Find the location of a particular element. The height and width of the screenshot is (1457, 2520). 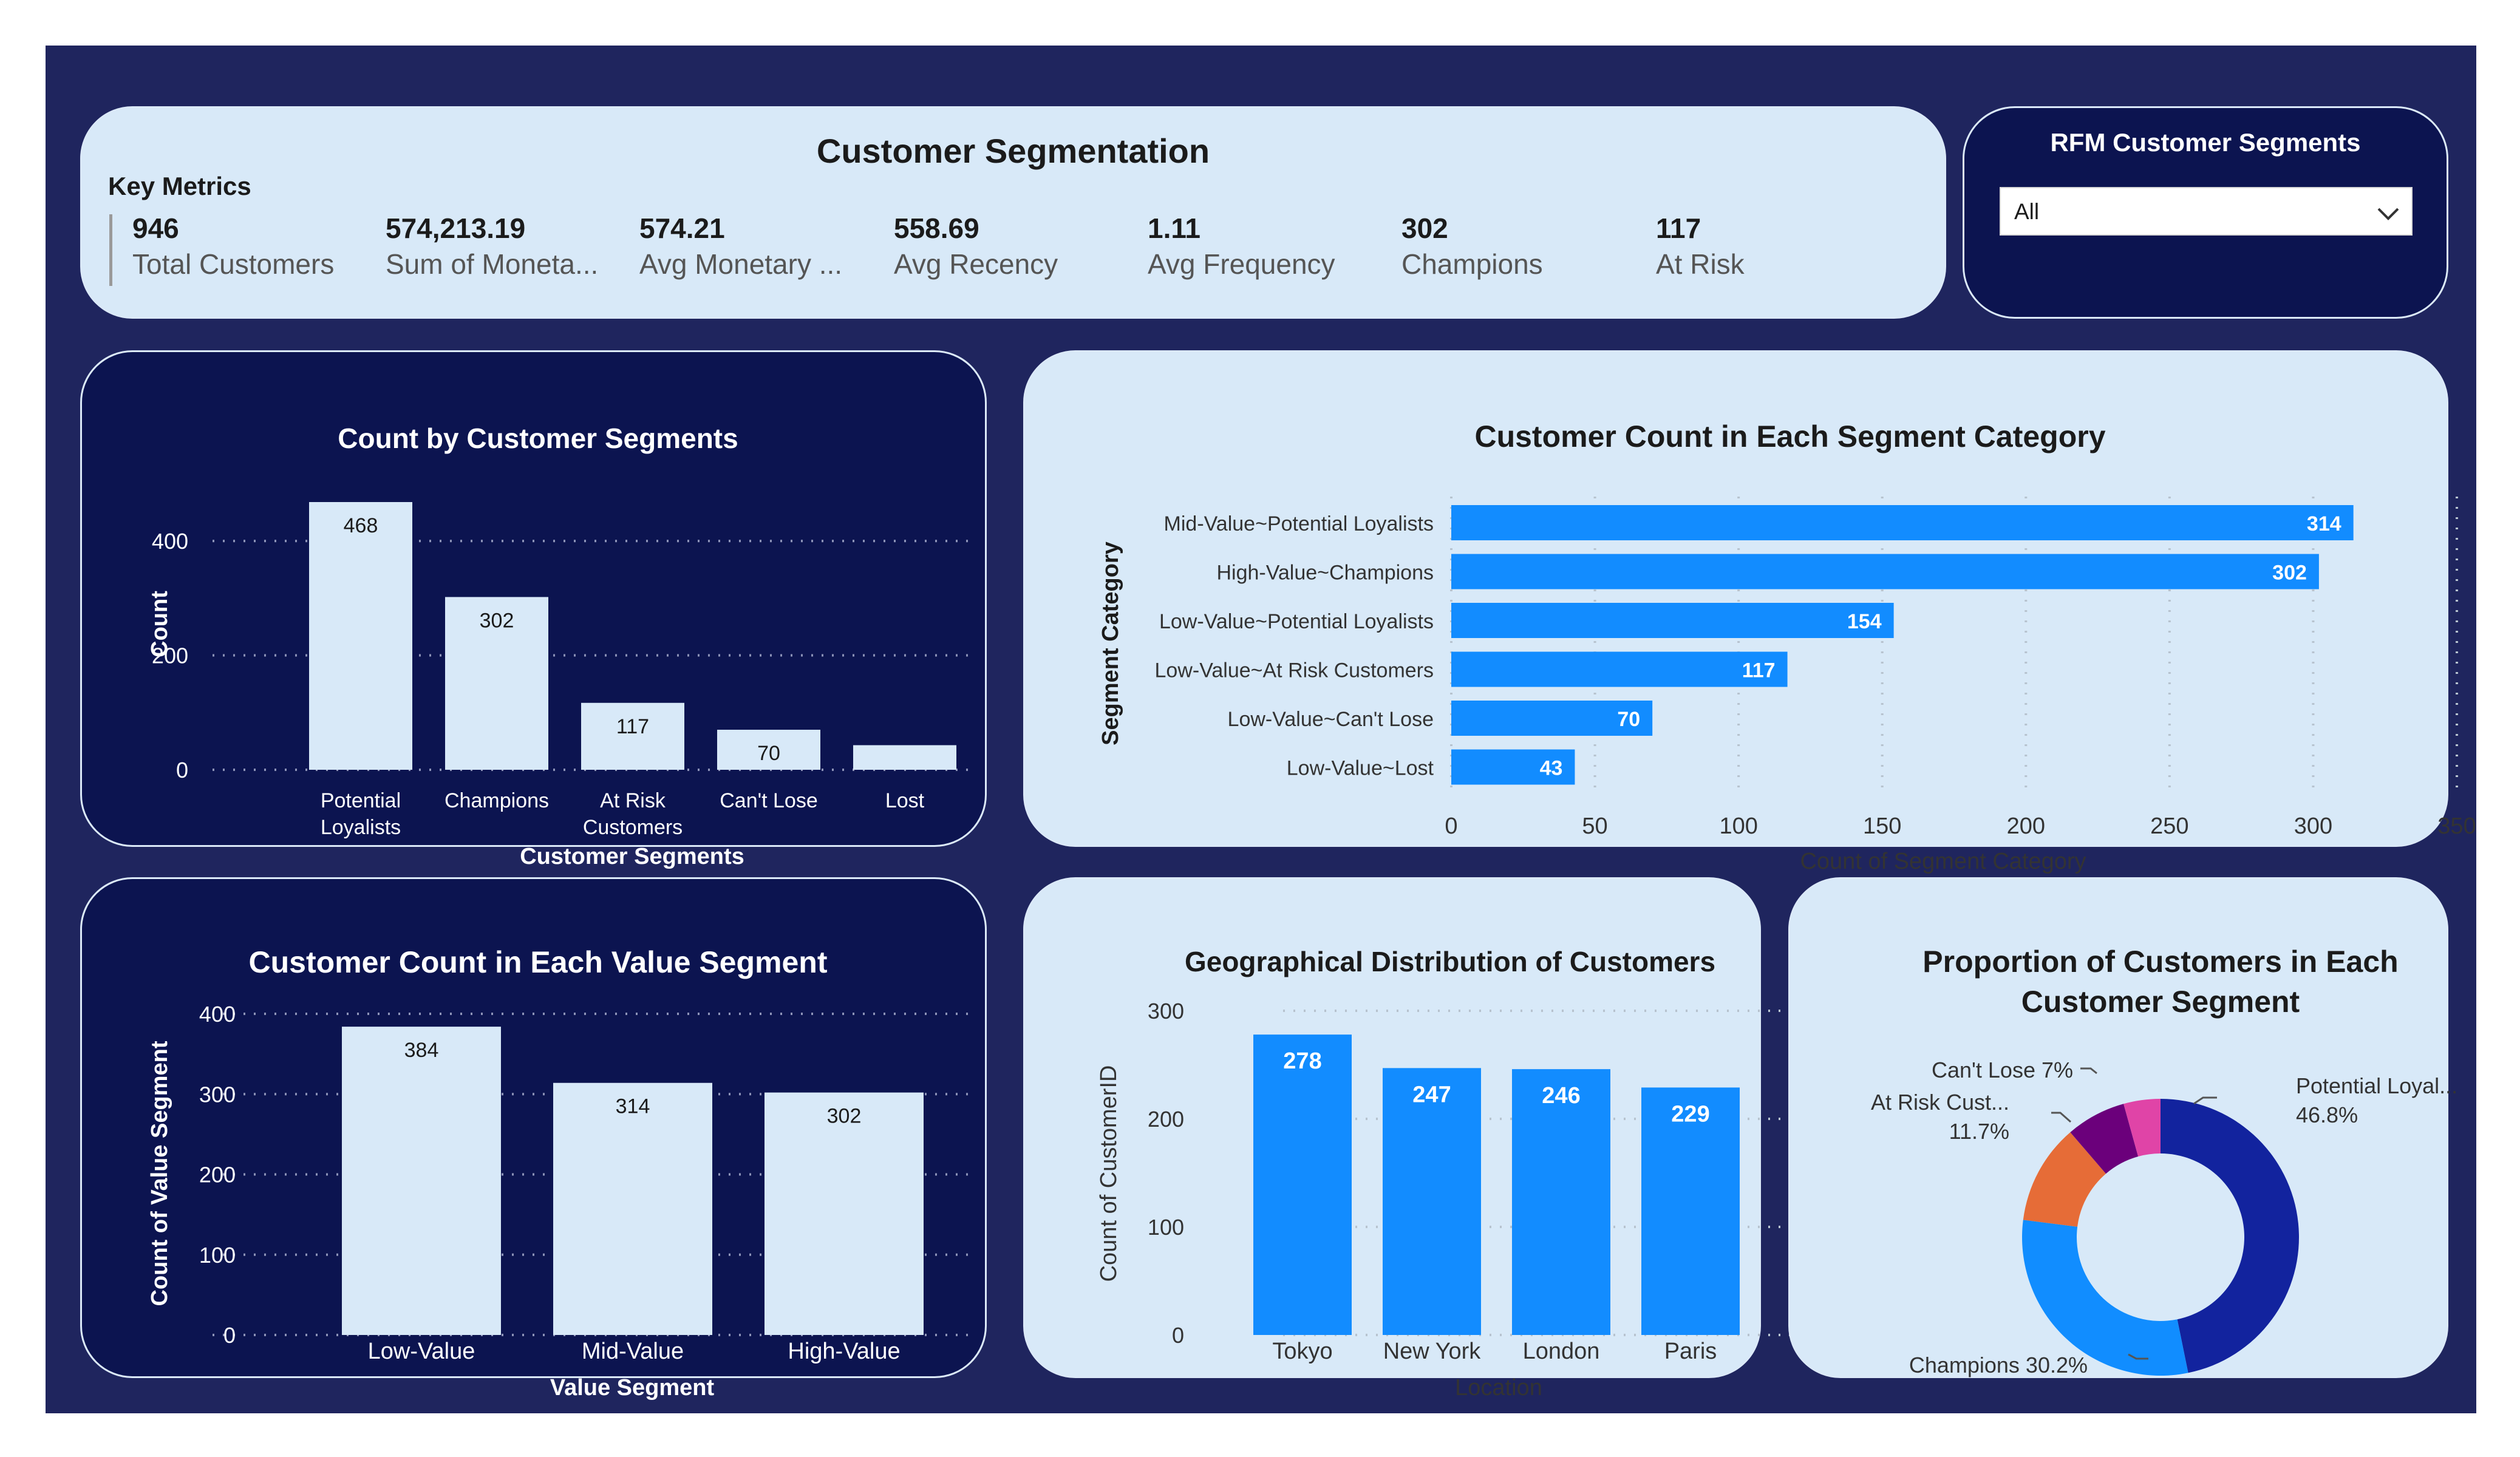

x-axis-title: Value Segment is located at coordinates (632, 1388).